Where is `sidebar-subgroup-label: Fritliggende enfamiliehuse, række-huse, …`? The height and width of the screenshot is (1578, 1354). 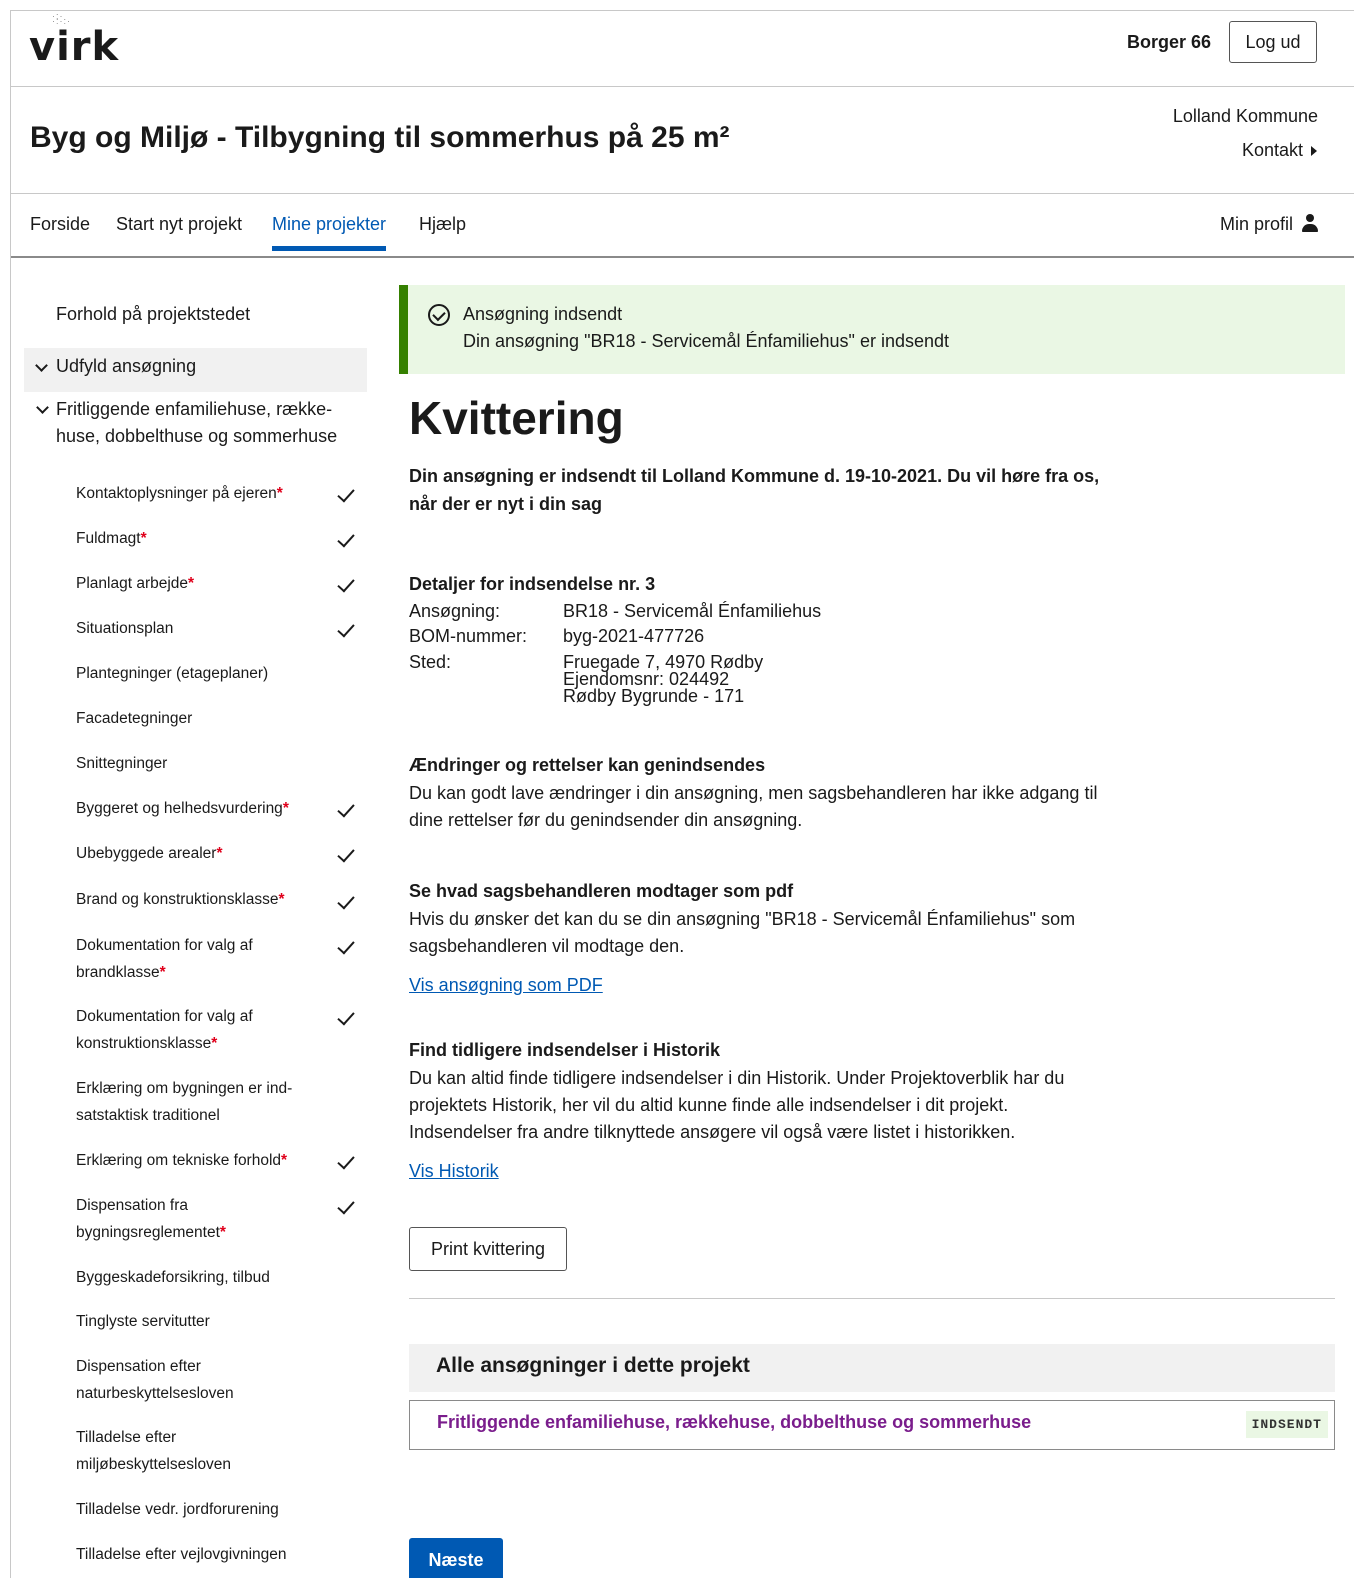
sidebar-subgroup-label: Fritliggende enfamiliehuse, række-huse, … is located at coordinates (197, 422).